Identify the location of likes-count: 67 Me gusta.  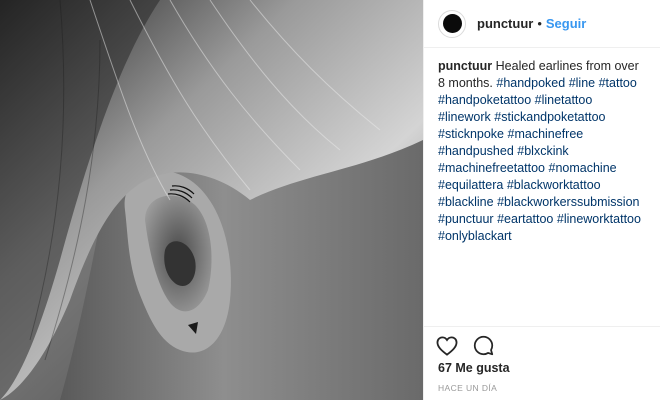
(542, 366).